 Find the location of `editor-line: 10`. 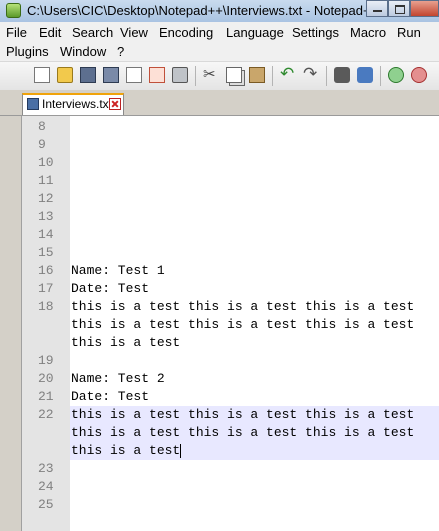

editor-line: 10 is located at coordinates (230, 163).